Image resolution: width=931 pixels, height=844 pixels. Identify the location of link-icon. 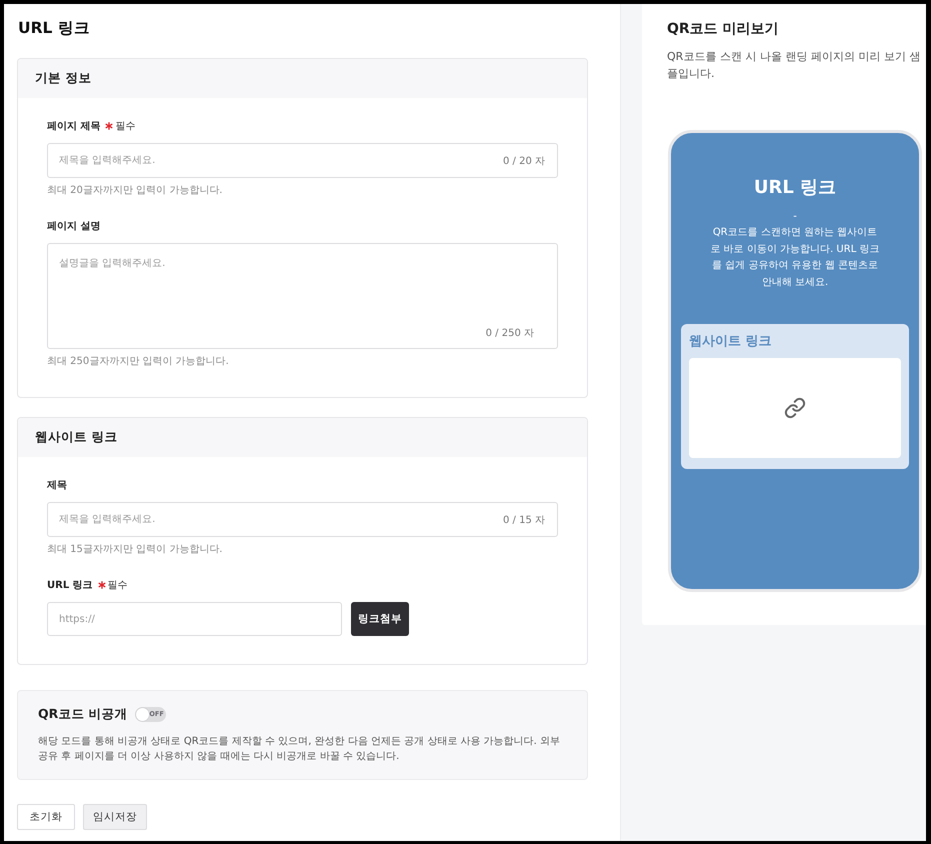
(795, 407).